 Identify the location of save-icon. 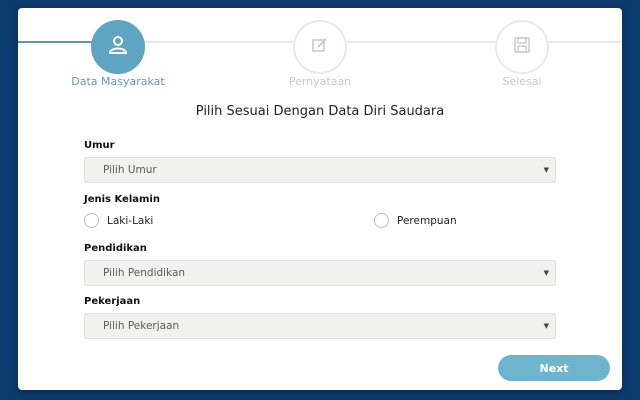
(522, 47).